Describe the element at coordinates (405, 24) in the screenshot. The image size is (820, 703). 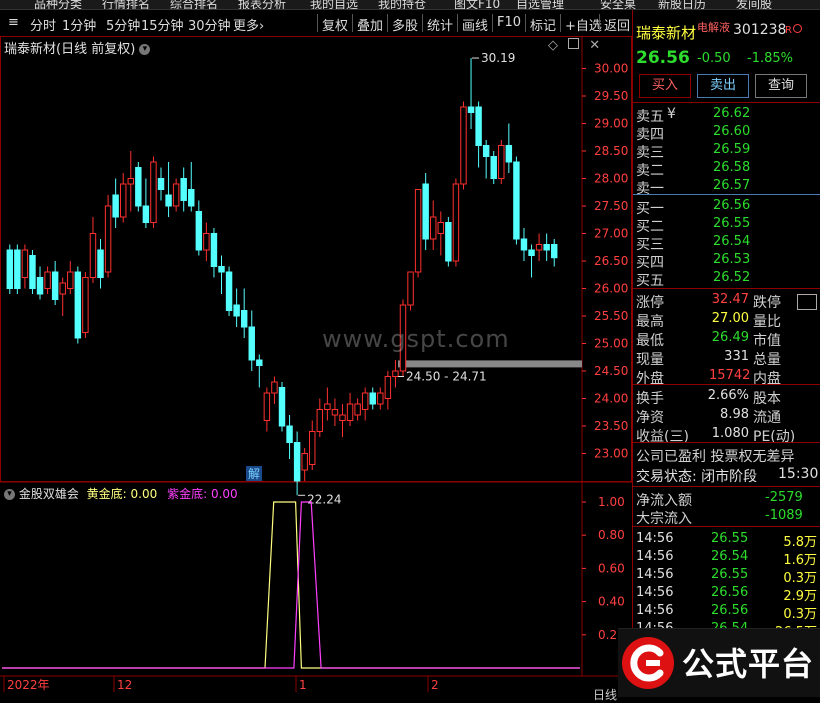
I see `tool-tab: 多股` at that location.